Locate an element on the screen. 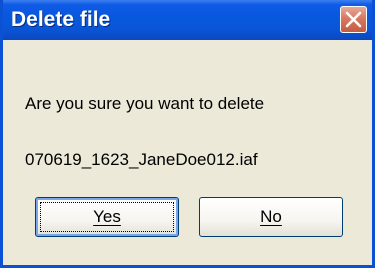 The height and width of the screenshot is (268, 375). close-button is located at coordinates (353, 19).